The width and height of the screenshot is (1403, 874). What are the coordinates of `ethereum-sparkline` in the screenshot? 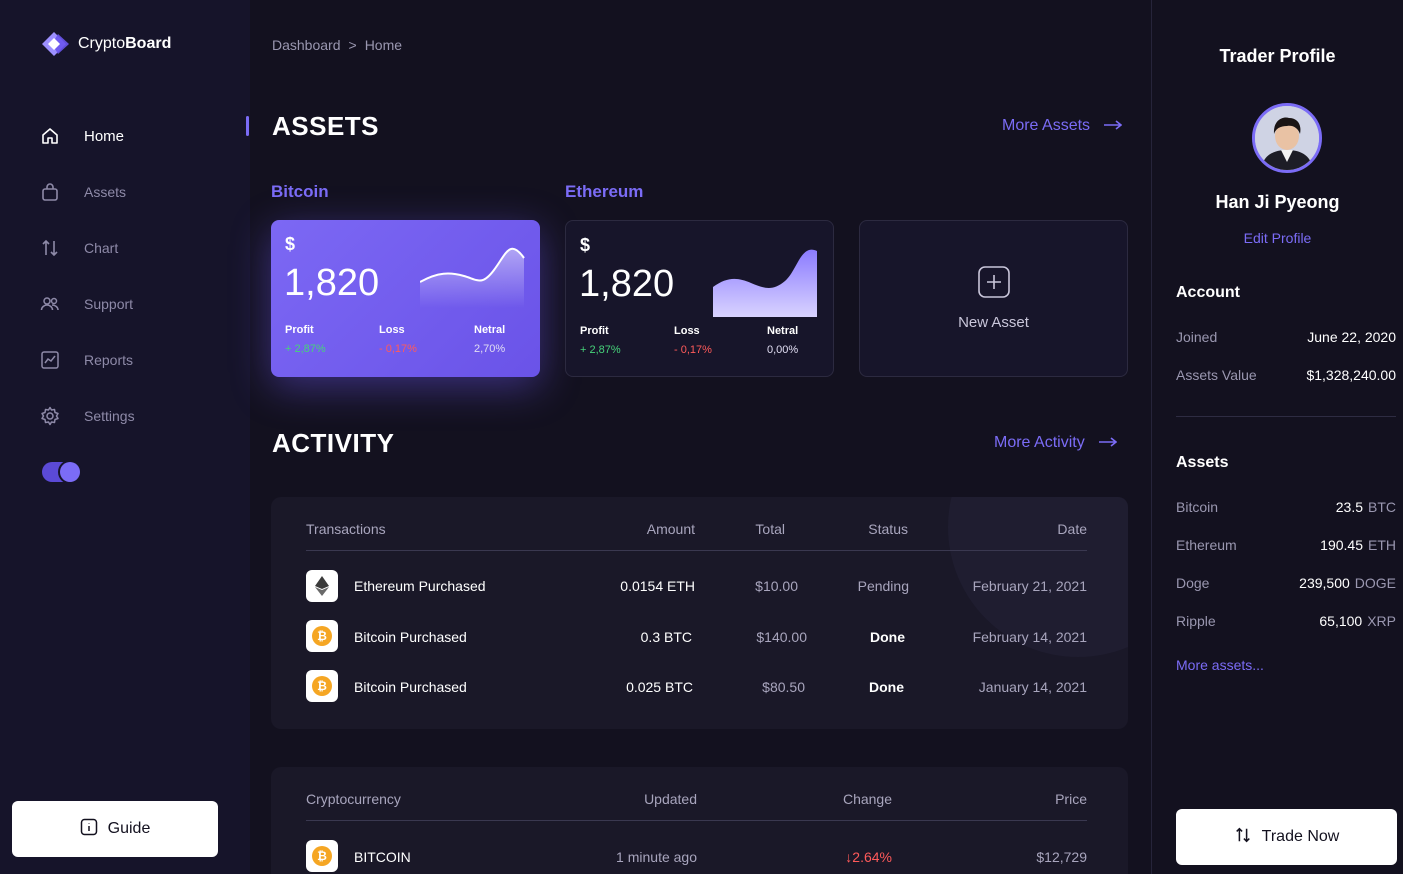 It's located at (765, 283).